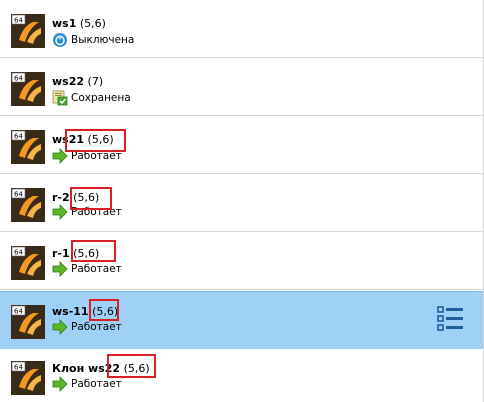  I want to click on highlight-box-klon-ws22, so click(131, 366).